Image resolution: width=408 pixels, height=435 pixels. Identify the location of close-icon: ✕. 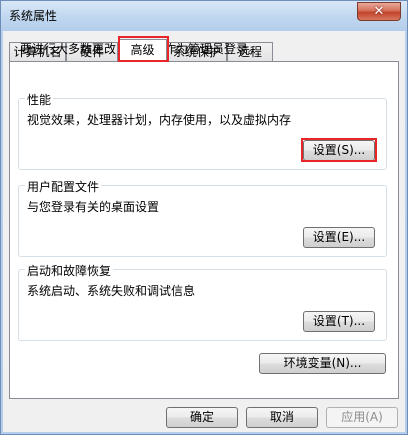
(379, 11).